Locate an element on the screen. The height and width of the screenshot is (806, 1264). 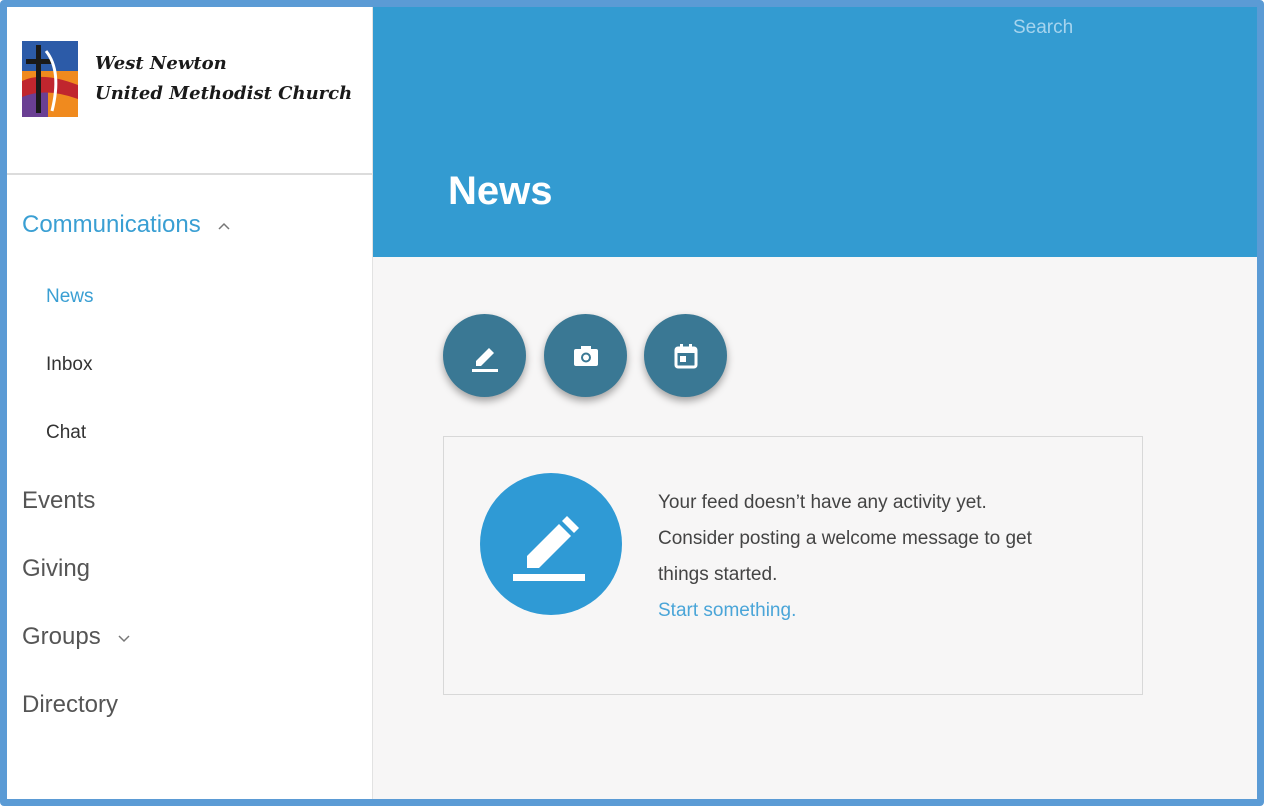
page-title: News is located at coordinates (500, 191).